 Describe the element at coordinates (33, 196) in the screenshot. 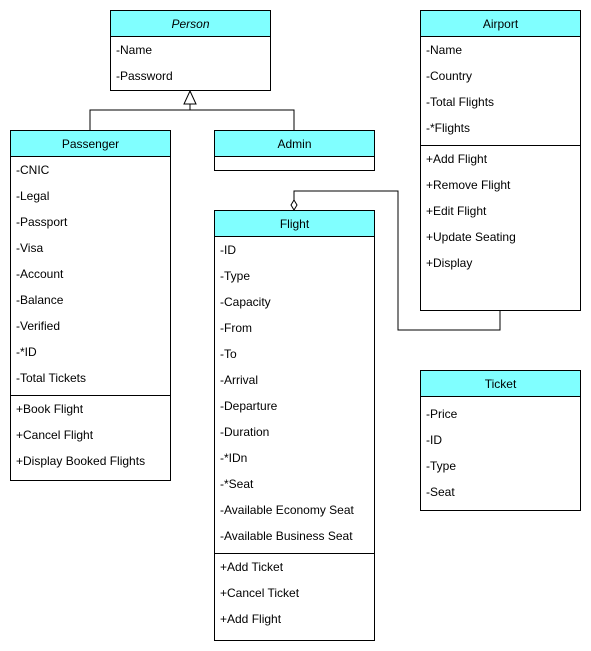

I see `attribute: -Legal` at that location.